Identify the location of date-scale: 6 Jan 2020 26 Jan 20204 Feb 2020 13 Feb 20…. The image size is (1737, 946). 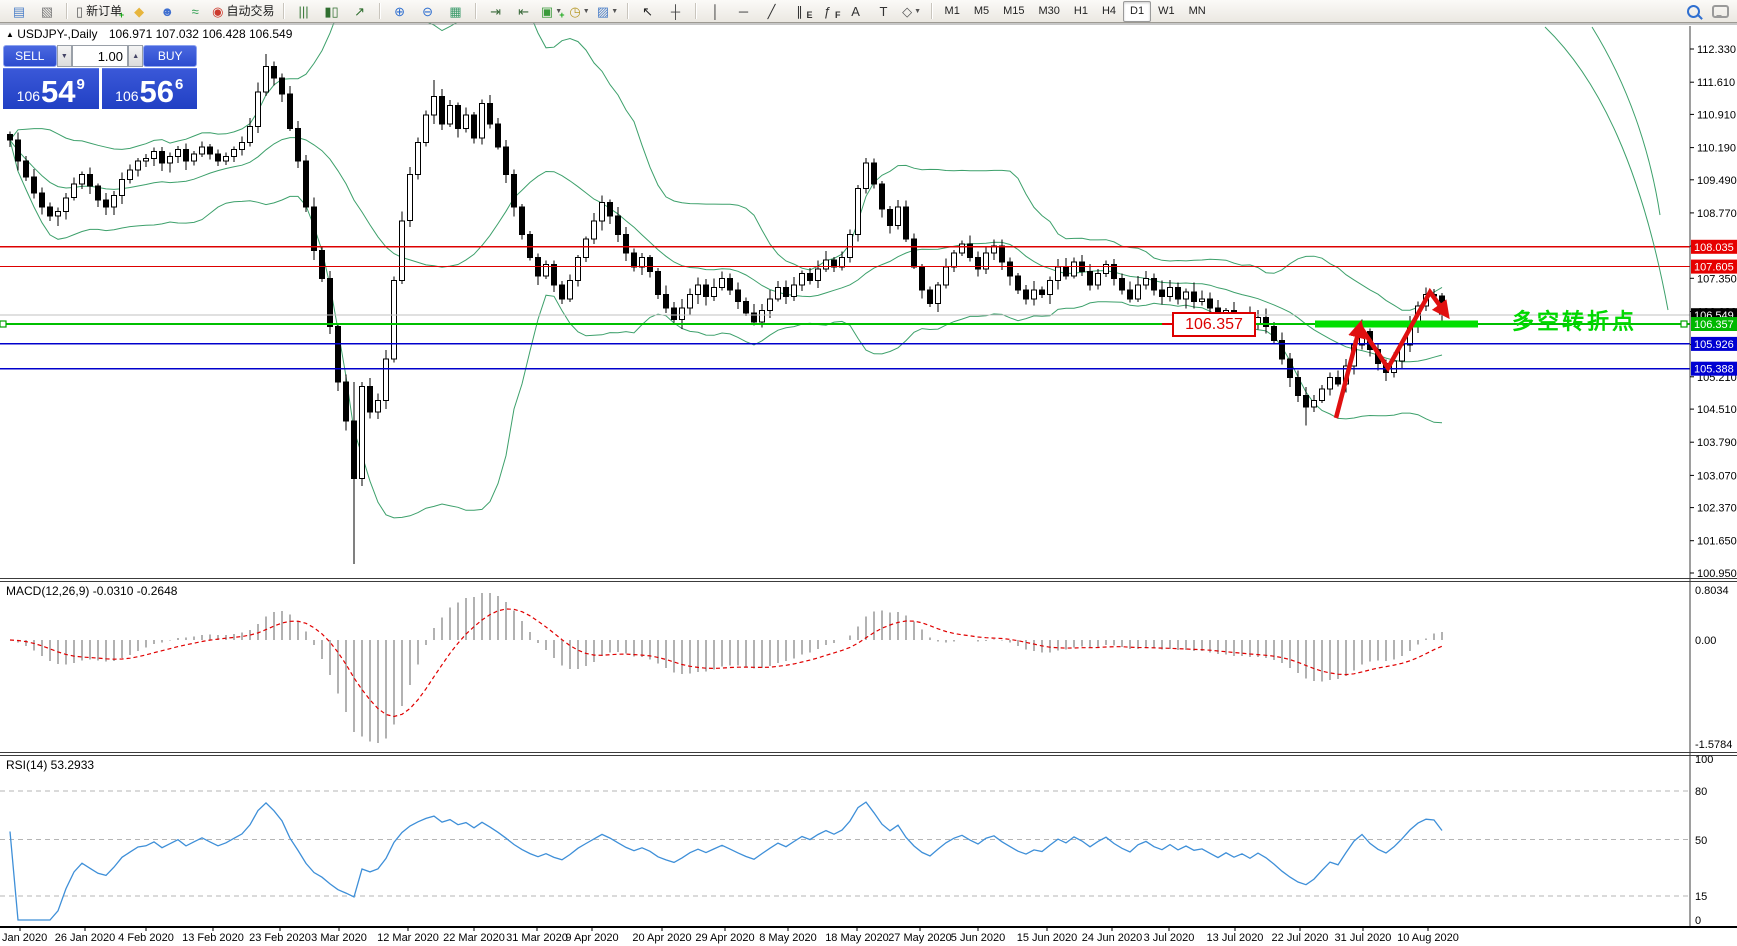
(729, 935).